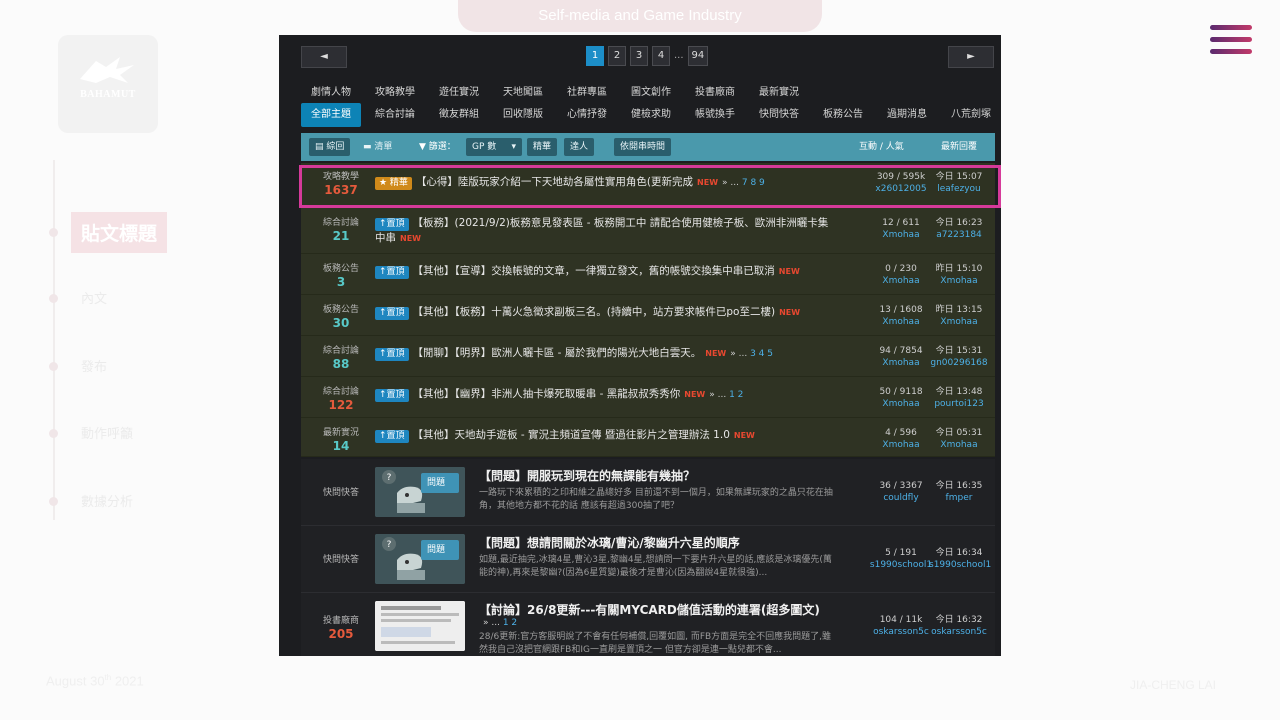 The height and width of the screenshot is (720, 1280). Describe the element at coordinates (395, 115) in the screenshot. I see `category-tab: 綜合討論` at that location.